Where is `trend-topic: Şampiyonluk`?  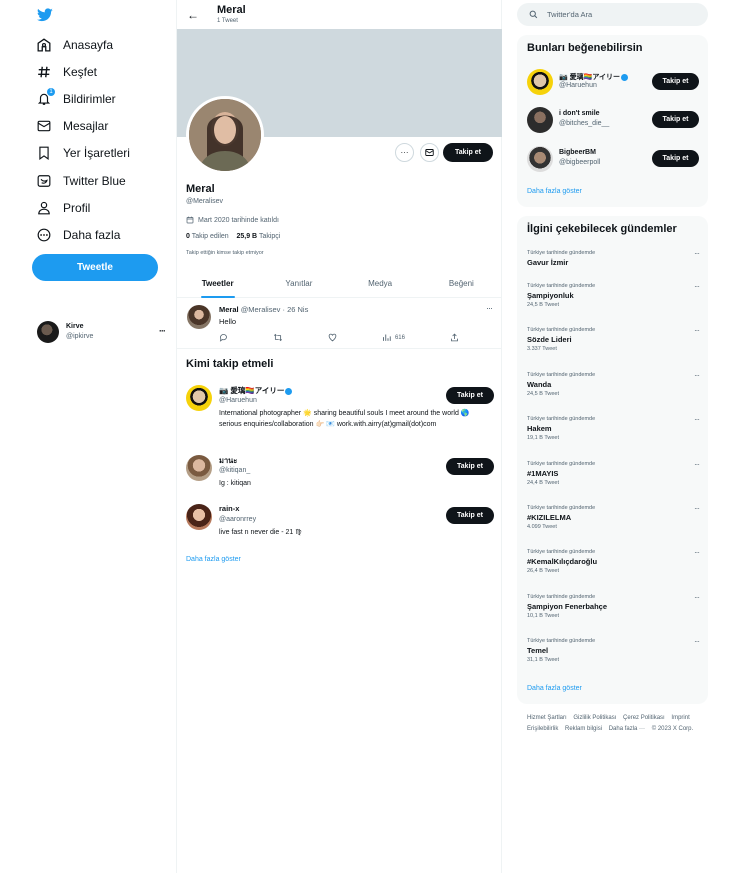 trend-topic: Şampiyonluk is located at coordinates (550, 295).